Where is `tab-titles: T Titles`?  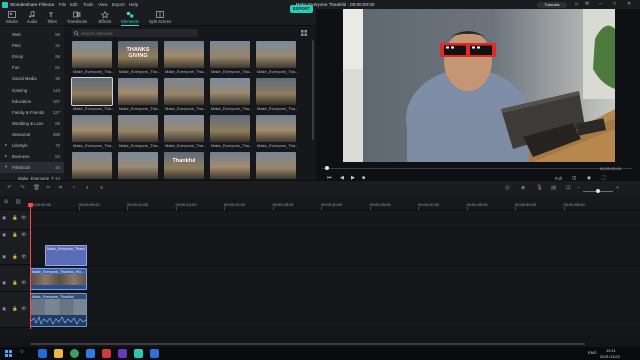
tab-titles: T Titles is located at coordinates (52, 17).